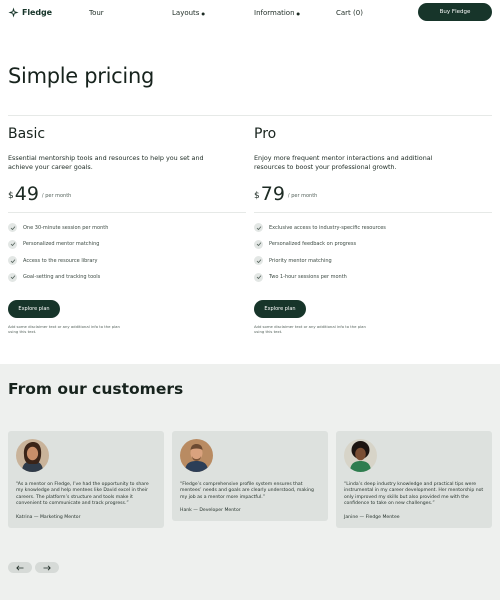  I want to click on plan-name: Basic, so click(27, 134).